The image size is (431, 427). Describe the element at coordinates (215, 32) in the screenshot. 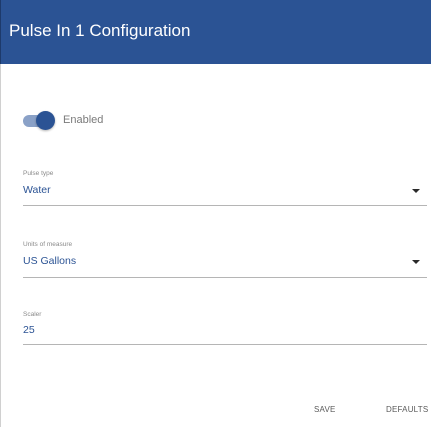

I see `dialog-header: Pulse In 1 Configuration` at that location.